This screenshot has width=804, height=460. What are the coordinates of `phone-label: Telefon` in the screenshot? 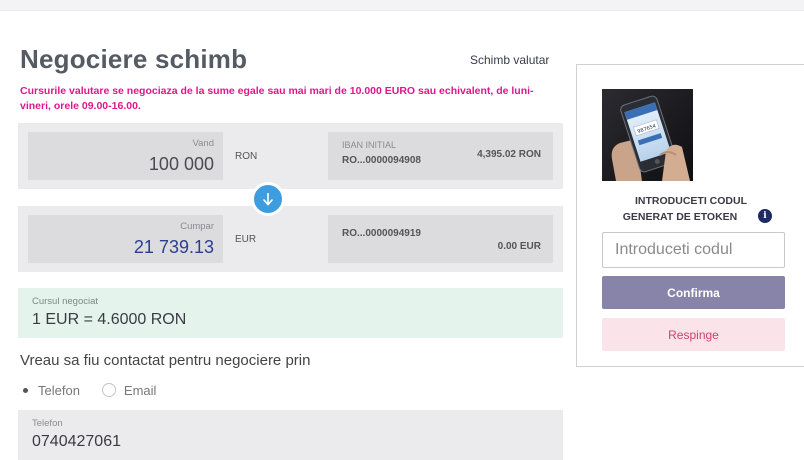 It's located at (47, 423).